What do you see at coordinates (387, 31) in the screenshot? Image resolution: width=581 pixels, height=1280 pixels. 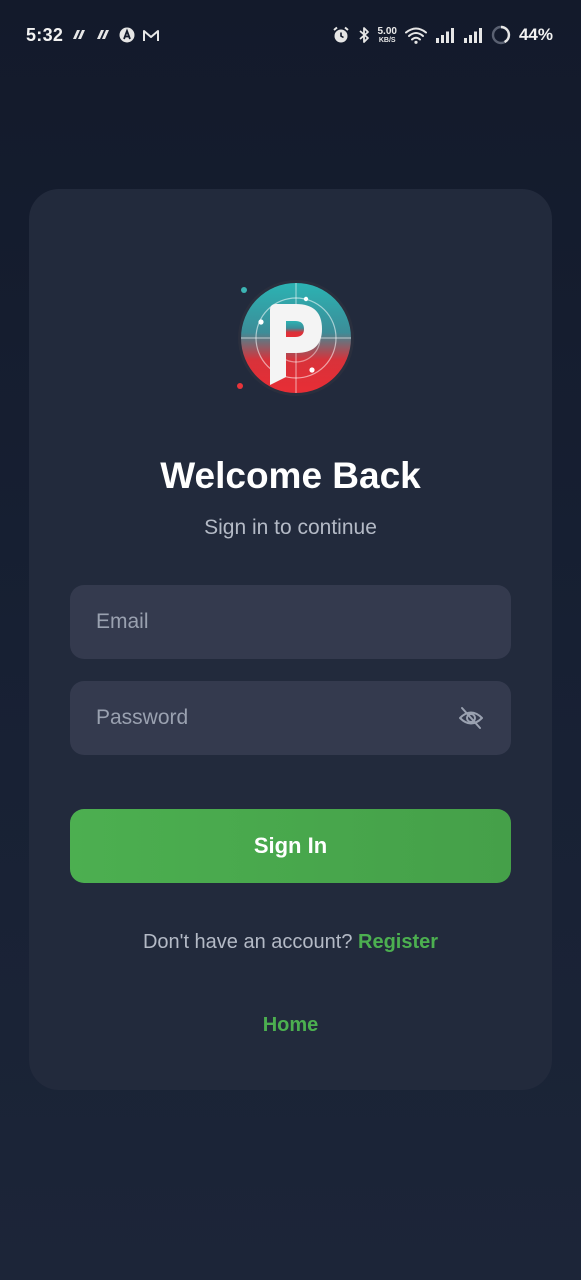 I see `network-speed-value: 5.00` at bounding box center [387, 31].